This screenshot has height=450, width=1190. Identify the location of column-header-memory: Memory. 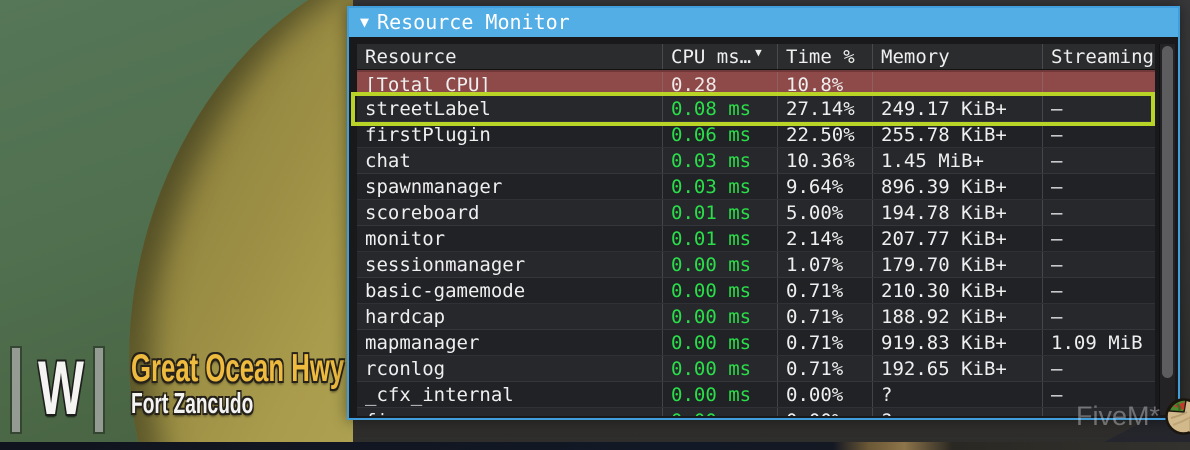
(957, 56).